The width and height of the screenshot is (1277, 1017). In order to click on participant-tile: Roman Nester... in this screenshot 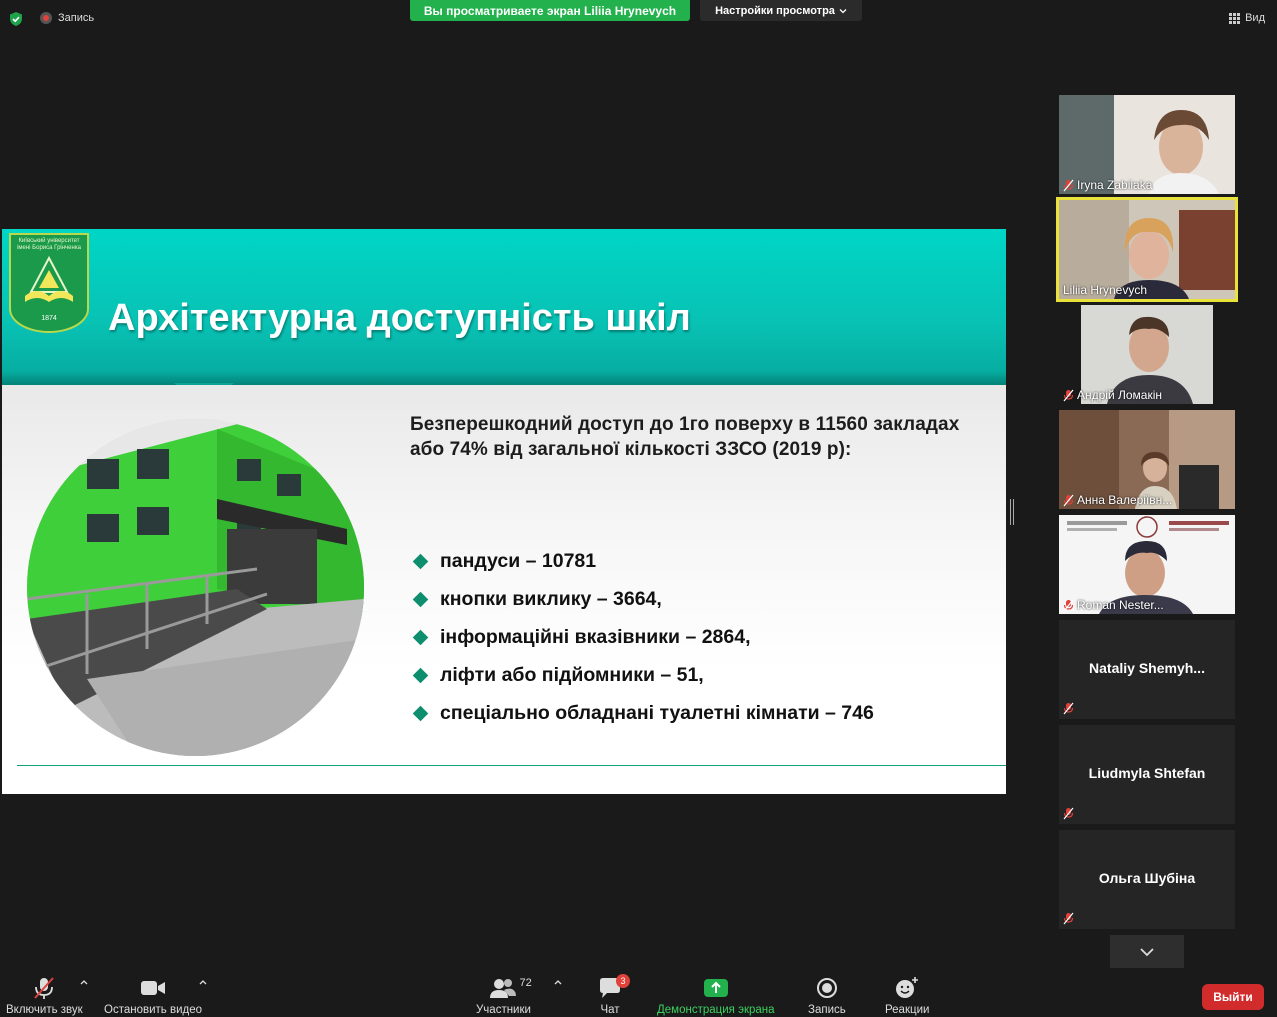, I will do `click(1147, 564)`.